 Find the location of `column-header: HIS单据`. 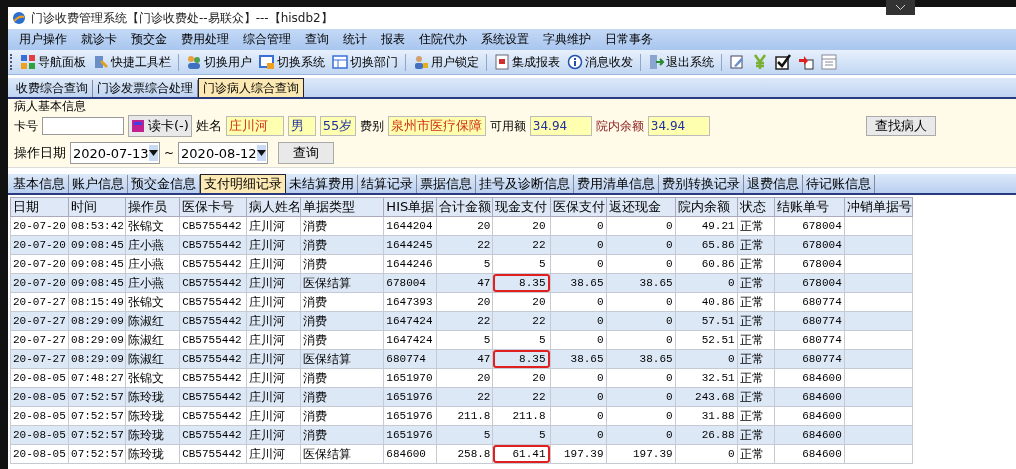

column-header: HIS单据 is located at coordinates (410, 207).